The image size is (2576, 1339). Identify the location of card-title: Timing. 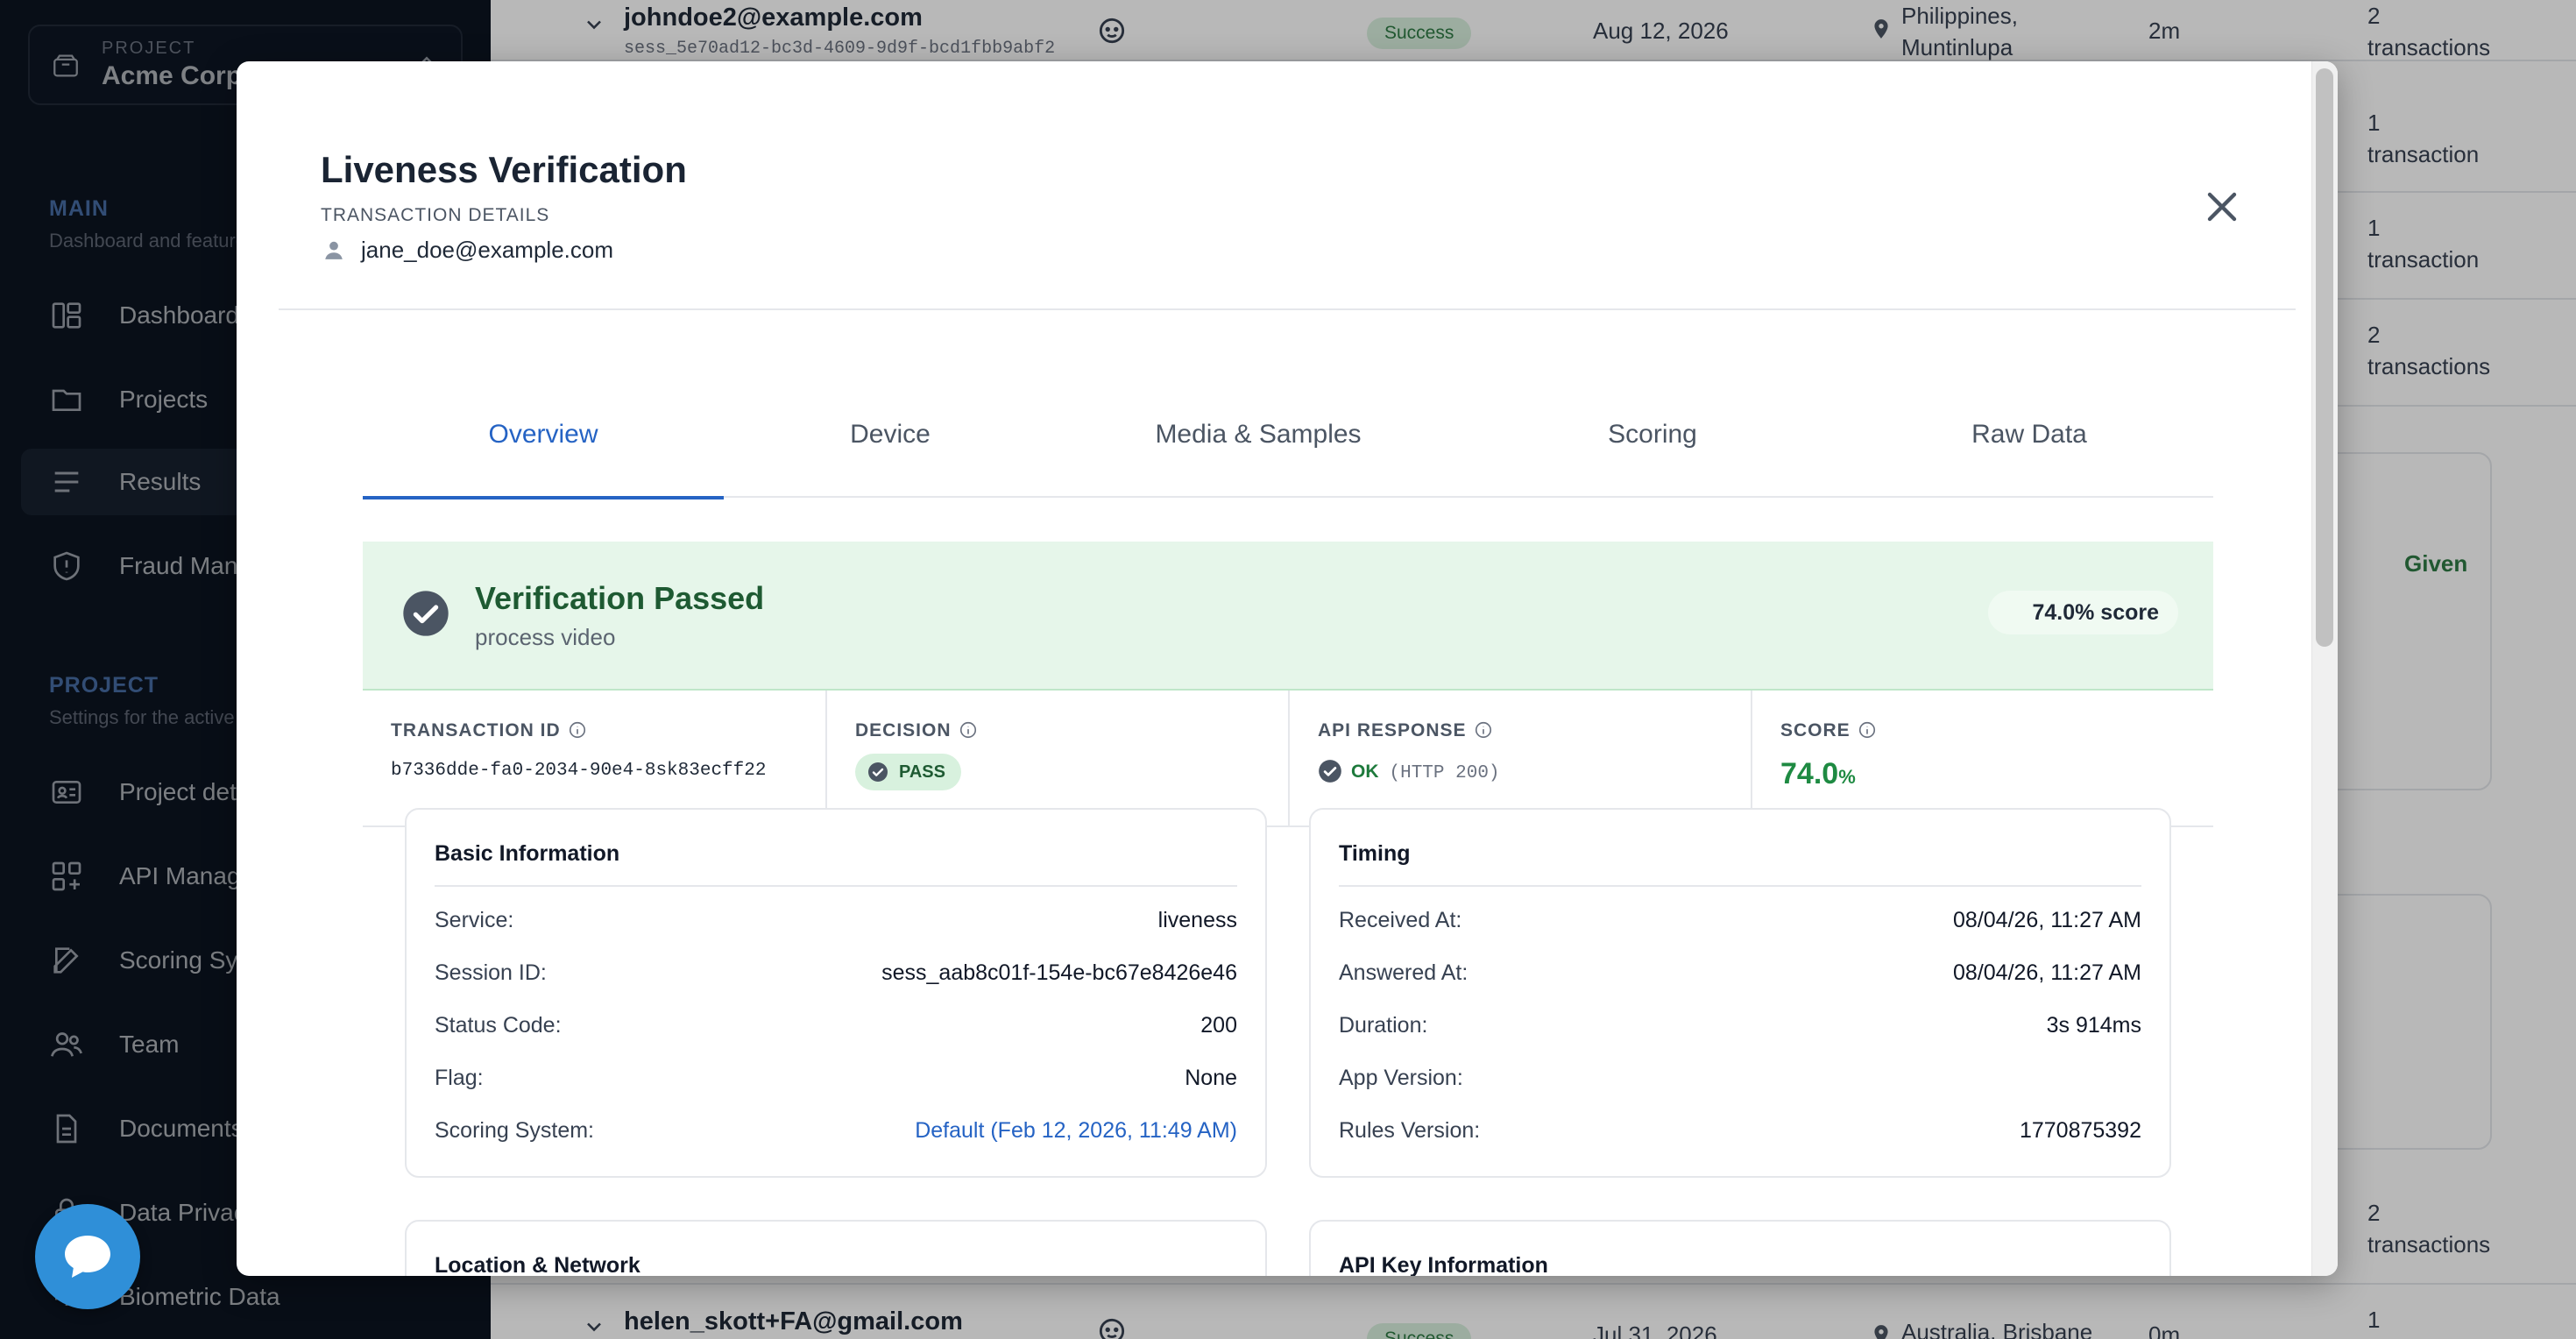
(1375, 854).